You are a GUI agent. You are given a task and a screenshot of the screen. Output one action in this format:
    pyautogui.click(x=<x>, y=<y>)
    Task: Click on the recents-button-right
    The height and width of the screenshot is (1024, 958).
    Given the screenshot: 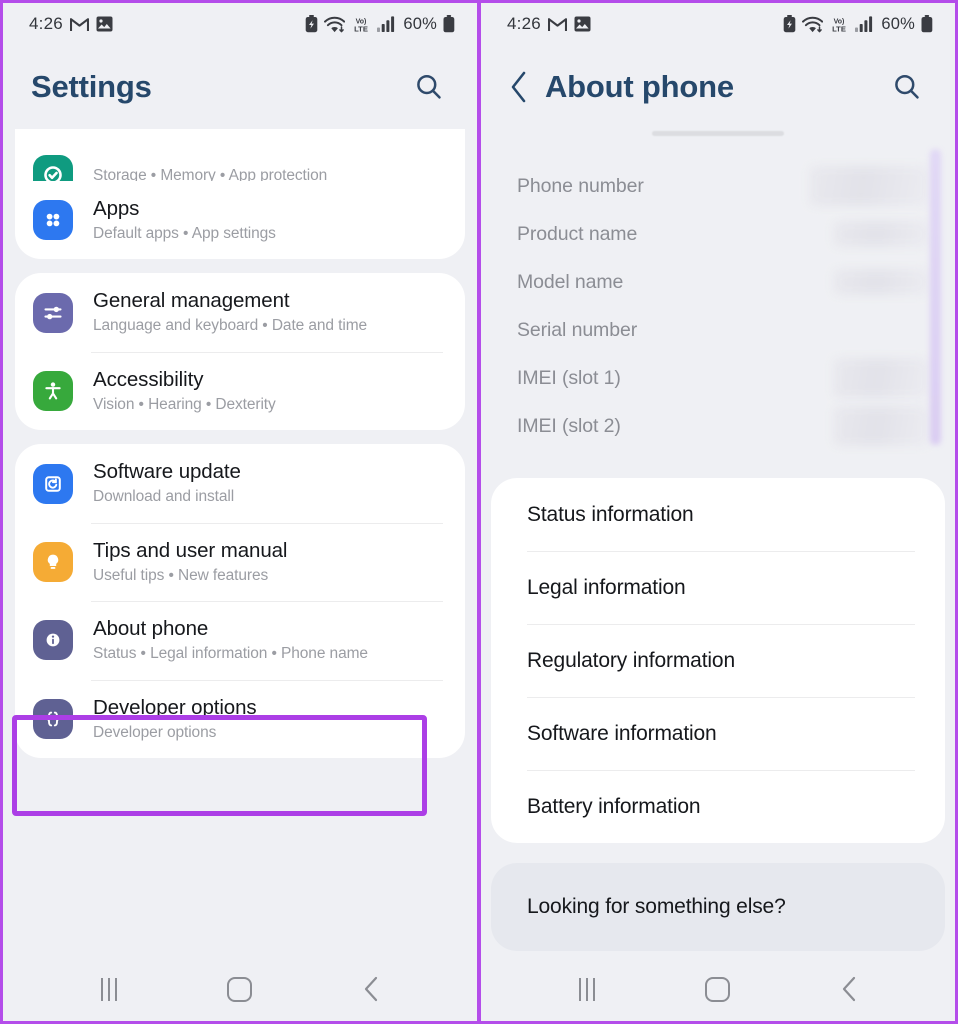 What is the action you would take?
    pyautogui.click(x=587, y=989)
    